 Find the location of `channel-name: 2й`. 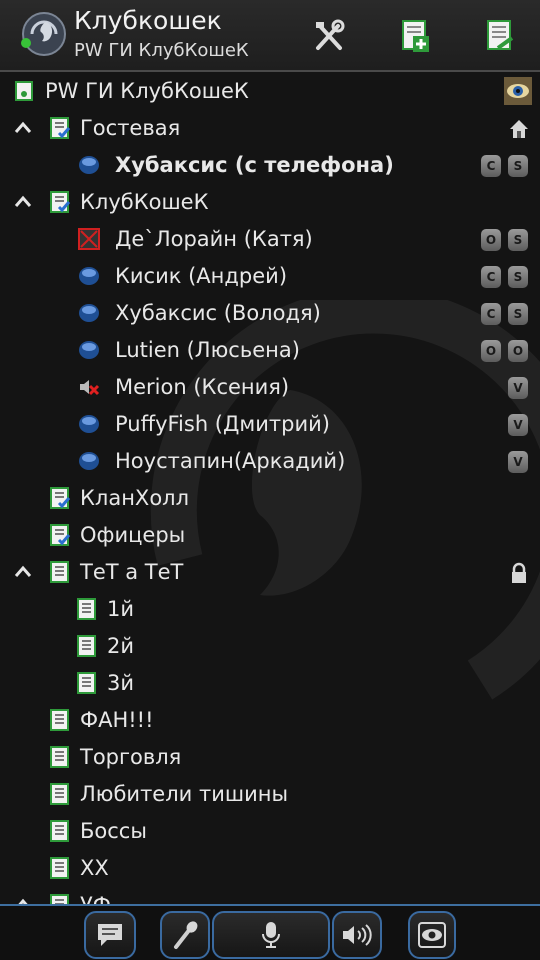

channel-name: 2й is located at coordinates (121, 646).